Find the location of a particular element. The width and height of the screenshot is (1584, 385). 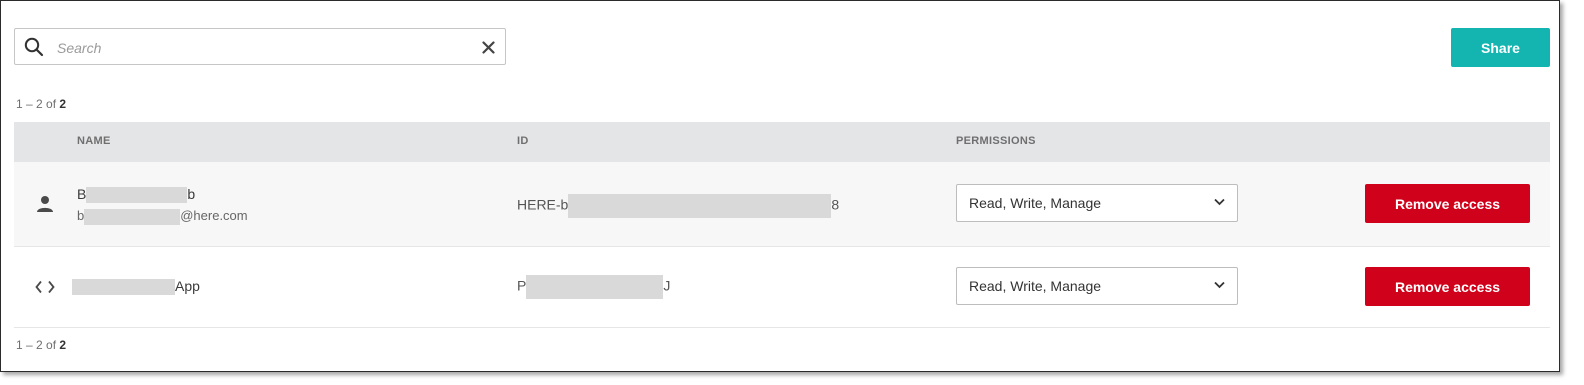

member-email: b @here.com is located at coordinates (162, 216).